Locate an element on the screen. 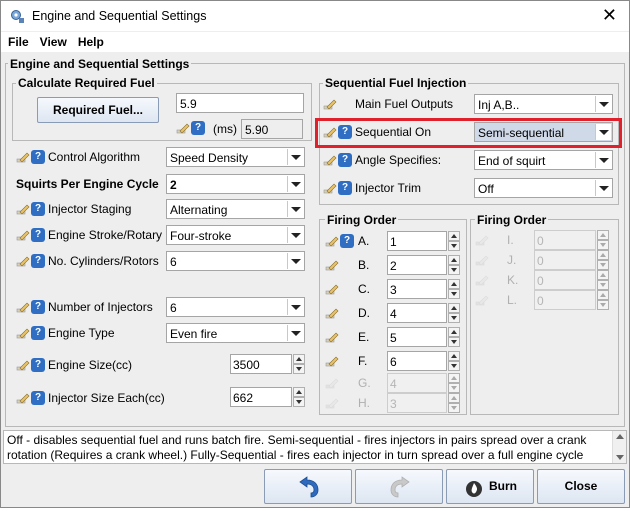 The height and width of the screenshot is (511, 630). help-text-scrollbar is located at coordinates (619, 447).